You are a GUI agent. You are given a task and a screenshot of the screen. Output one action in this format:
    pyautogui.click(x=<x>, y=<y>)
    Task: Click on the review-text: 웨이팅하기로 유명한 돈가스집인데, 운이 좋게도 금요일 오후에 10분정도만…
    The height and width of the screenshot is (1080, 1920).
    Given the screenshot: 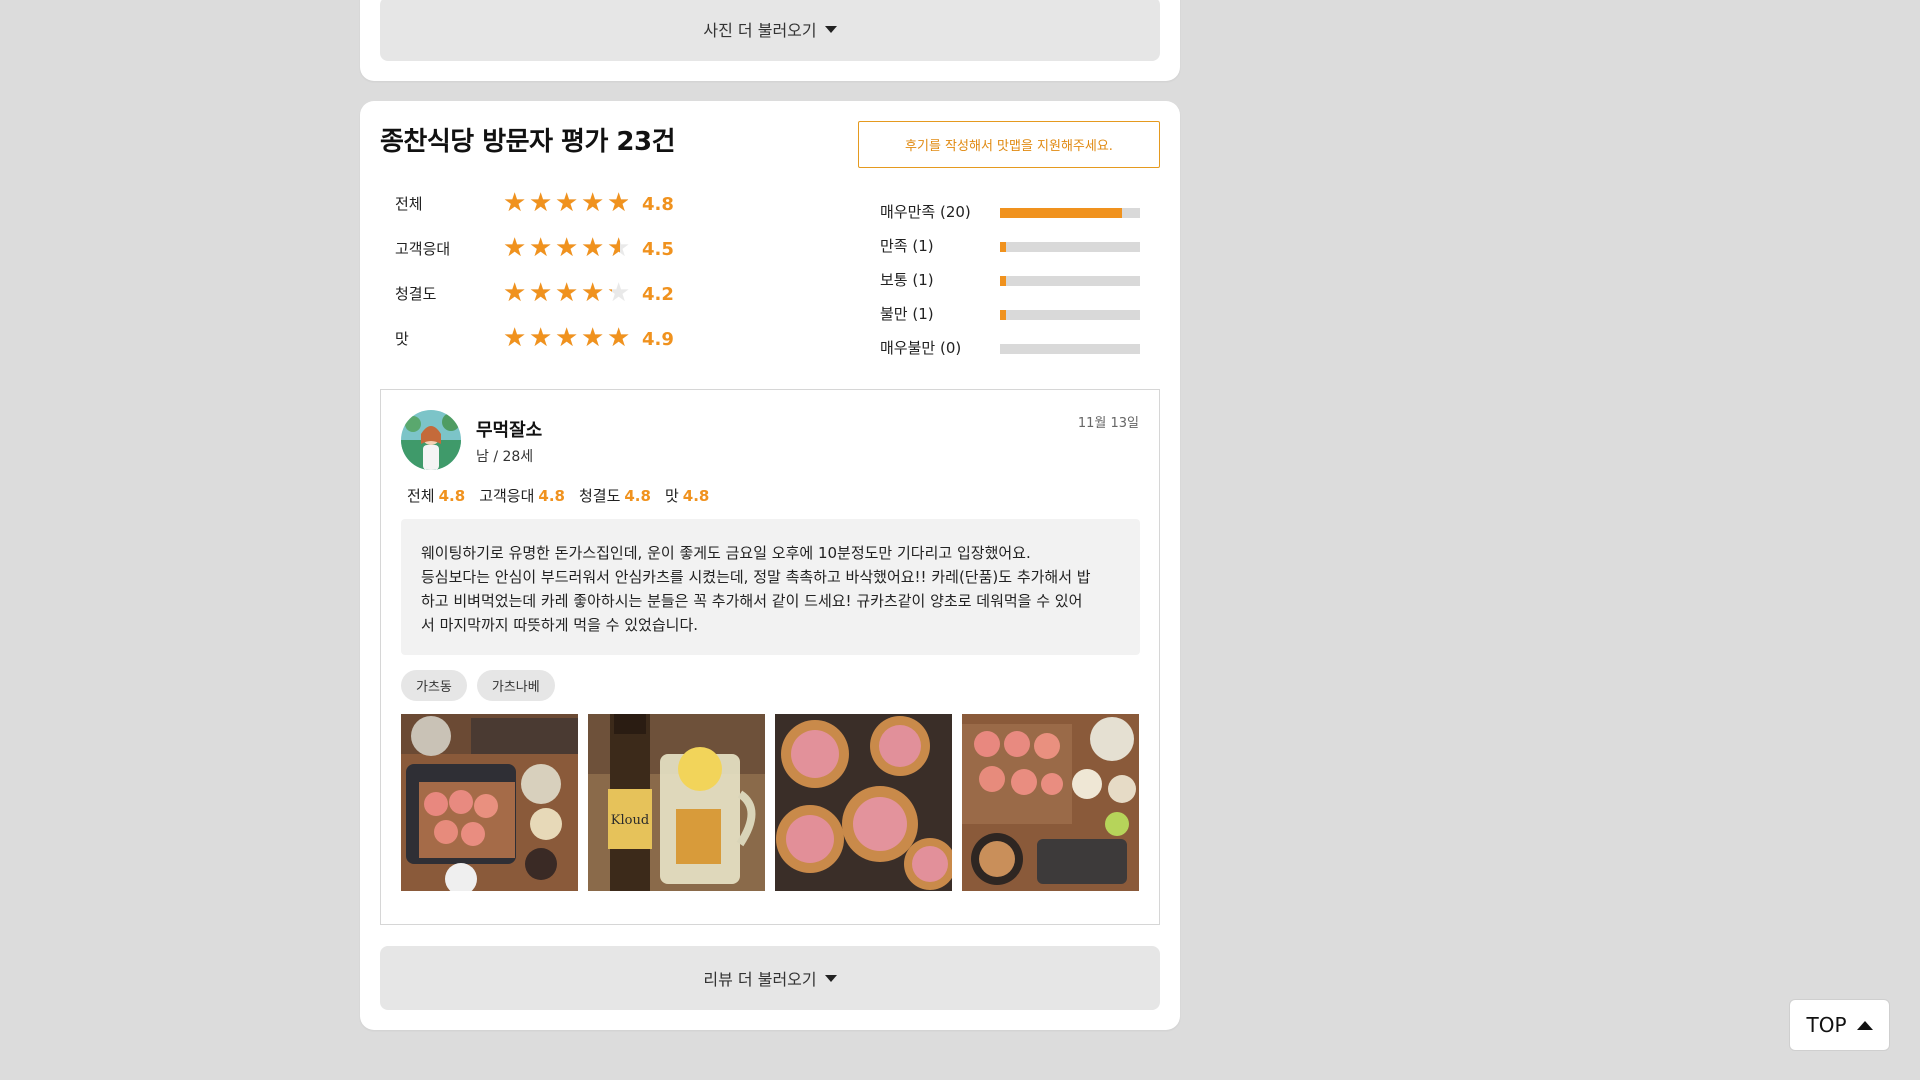 What is the action you would take?
    pyautogui.click(x=770, y=587)
    